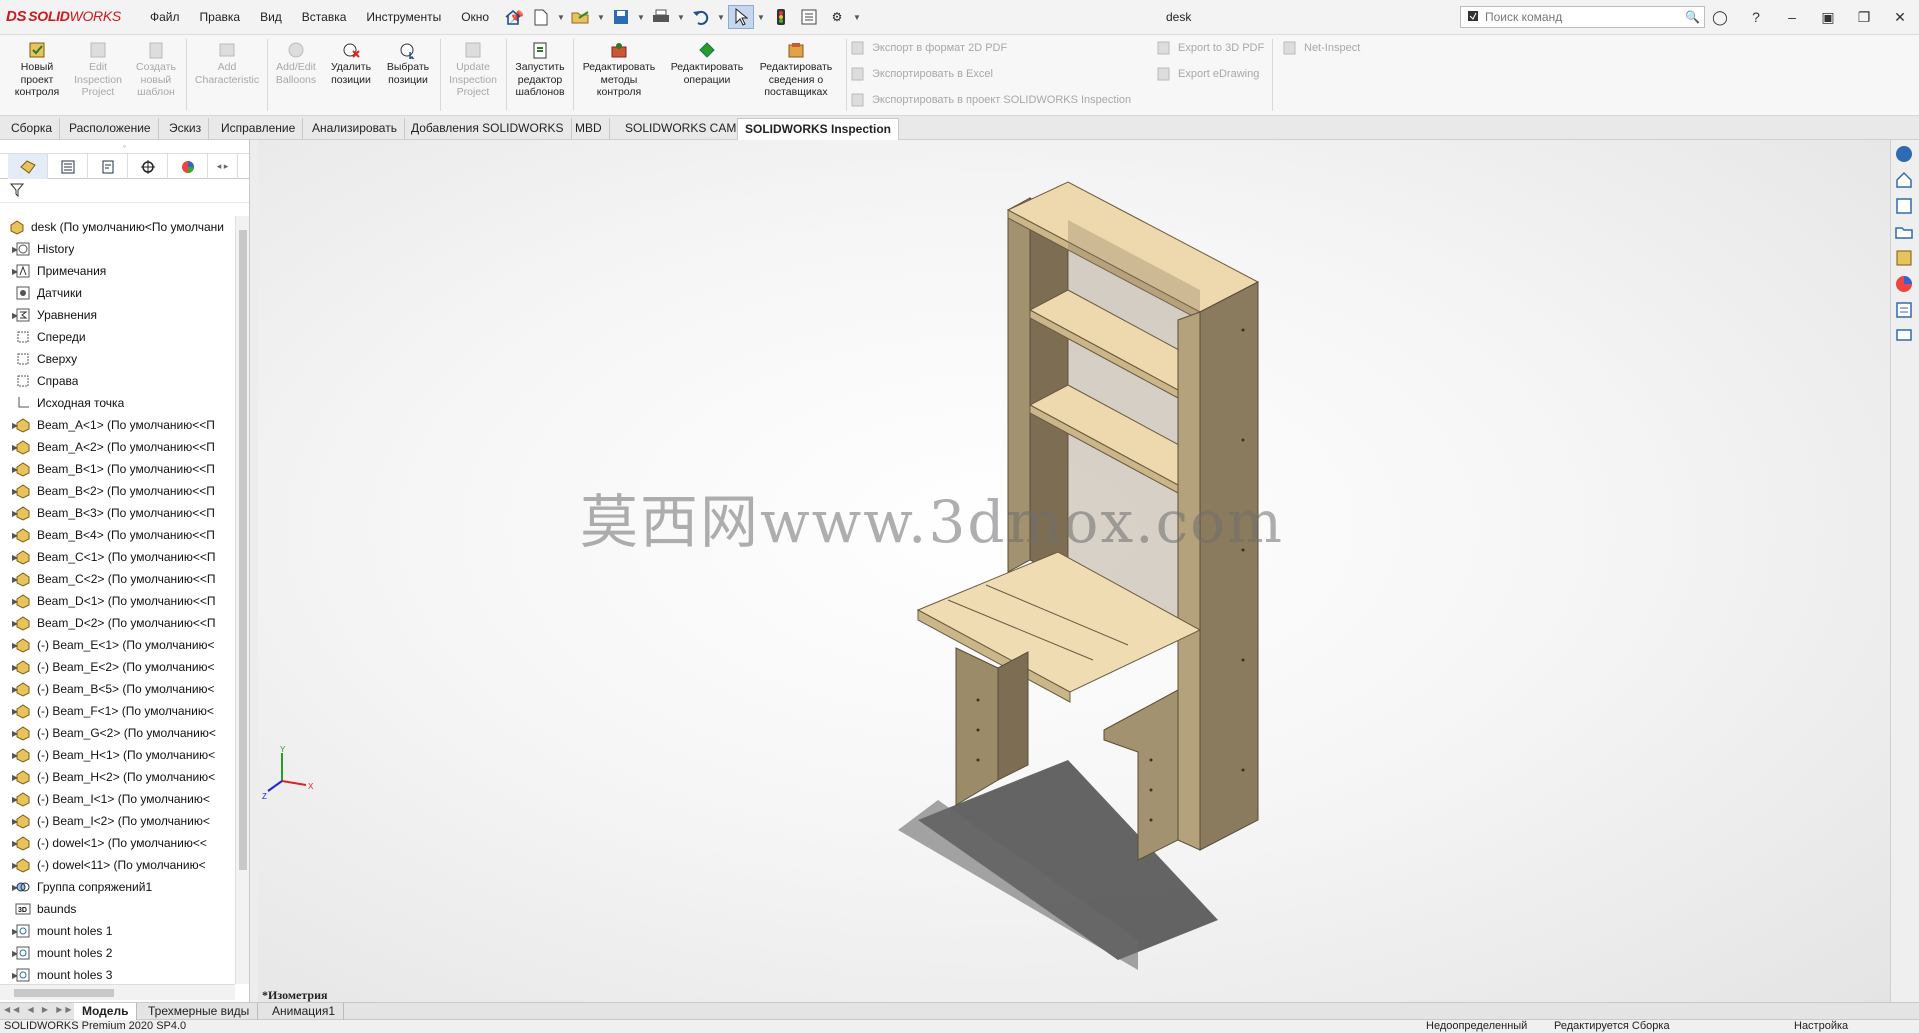  What do you see at coordinates (403, 17) in the screenshot?
I see `menu-tools: Инструменты` at bounding box center [403, 17].